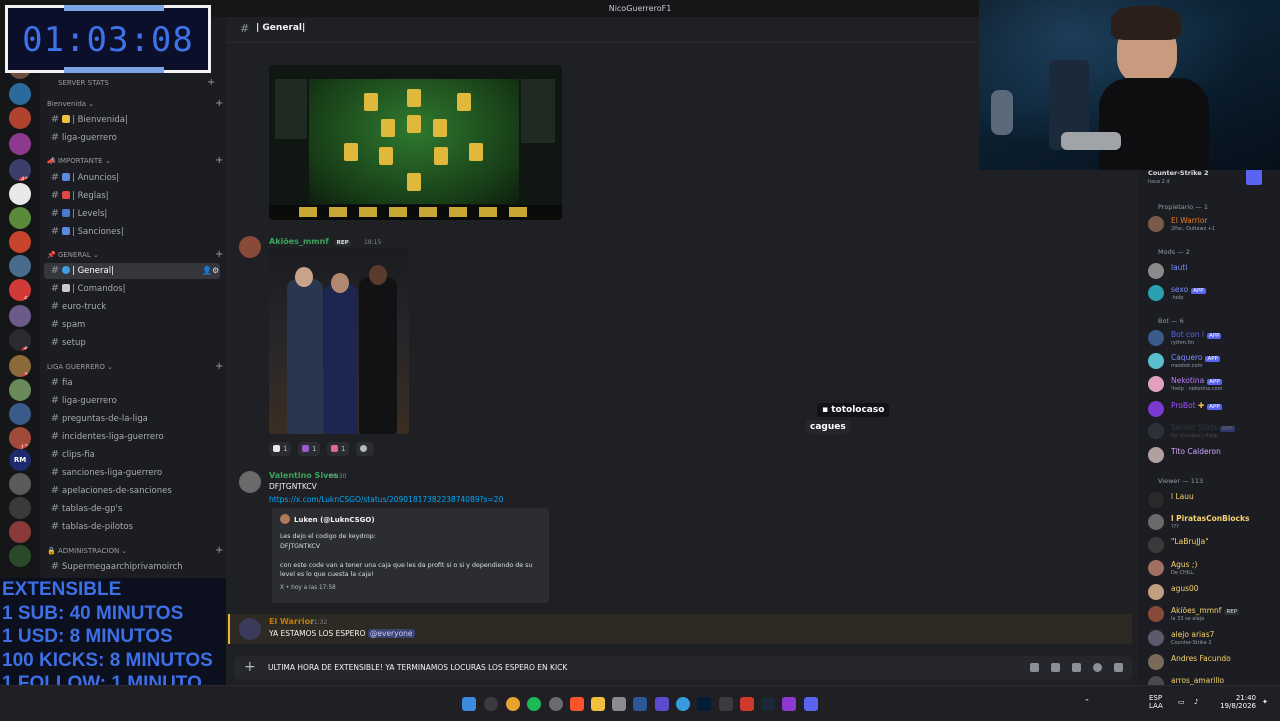 This screenshot has width=1280, height=721. Describe the element at coordinates (135, 550) in the screenshot. I see `category-admin: 🔒 ADMINISTRACION ⌄ +` at that location.